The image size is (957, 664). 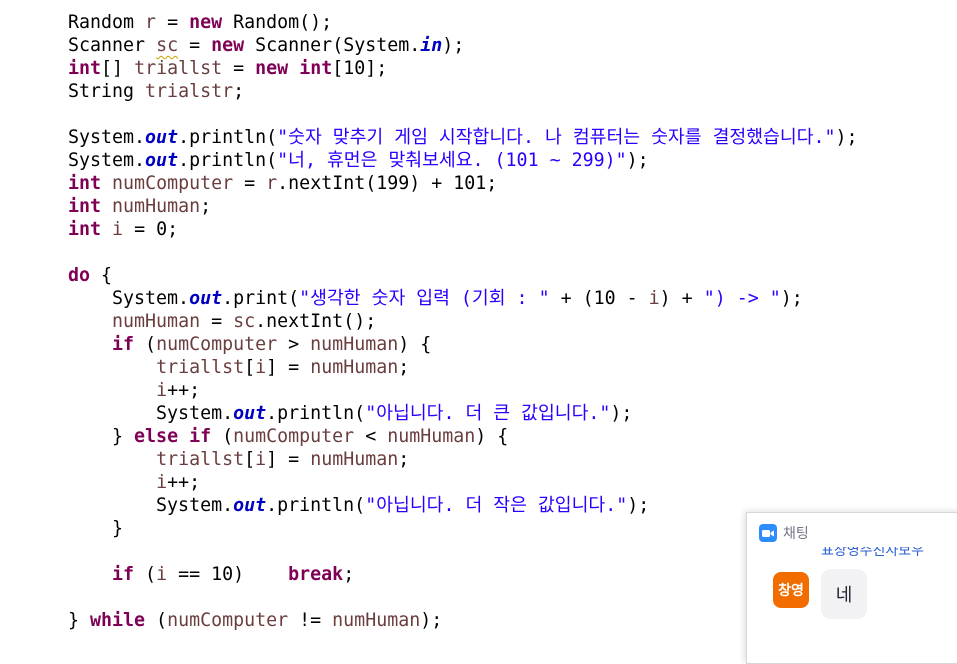 What do you see at coordinates (151, 22) in the screenshot?
I see `code-token: r` at bounding box center [151, 22].